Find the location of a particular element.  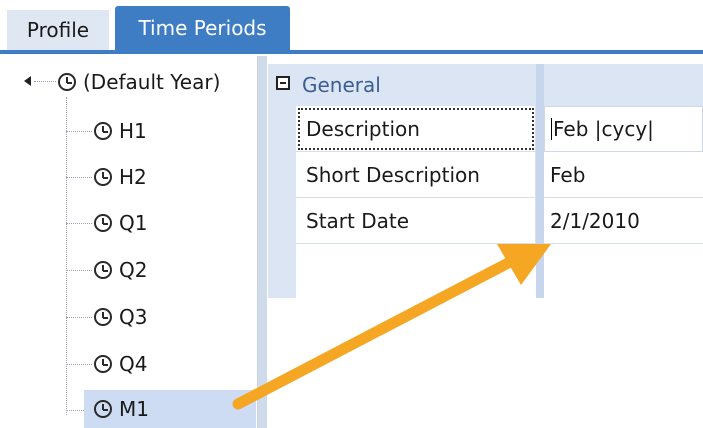

start-date-value: 2/1/2010 is located at coordinates (623, 221).